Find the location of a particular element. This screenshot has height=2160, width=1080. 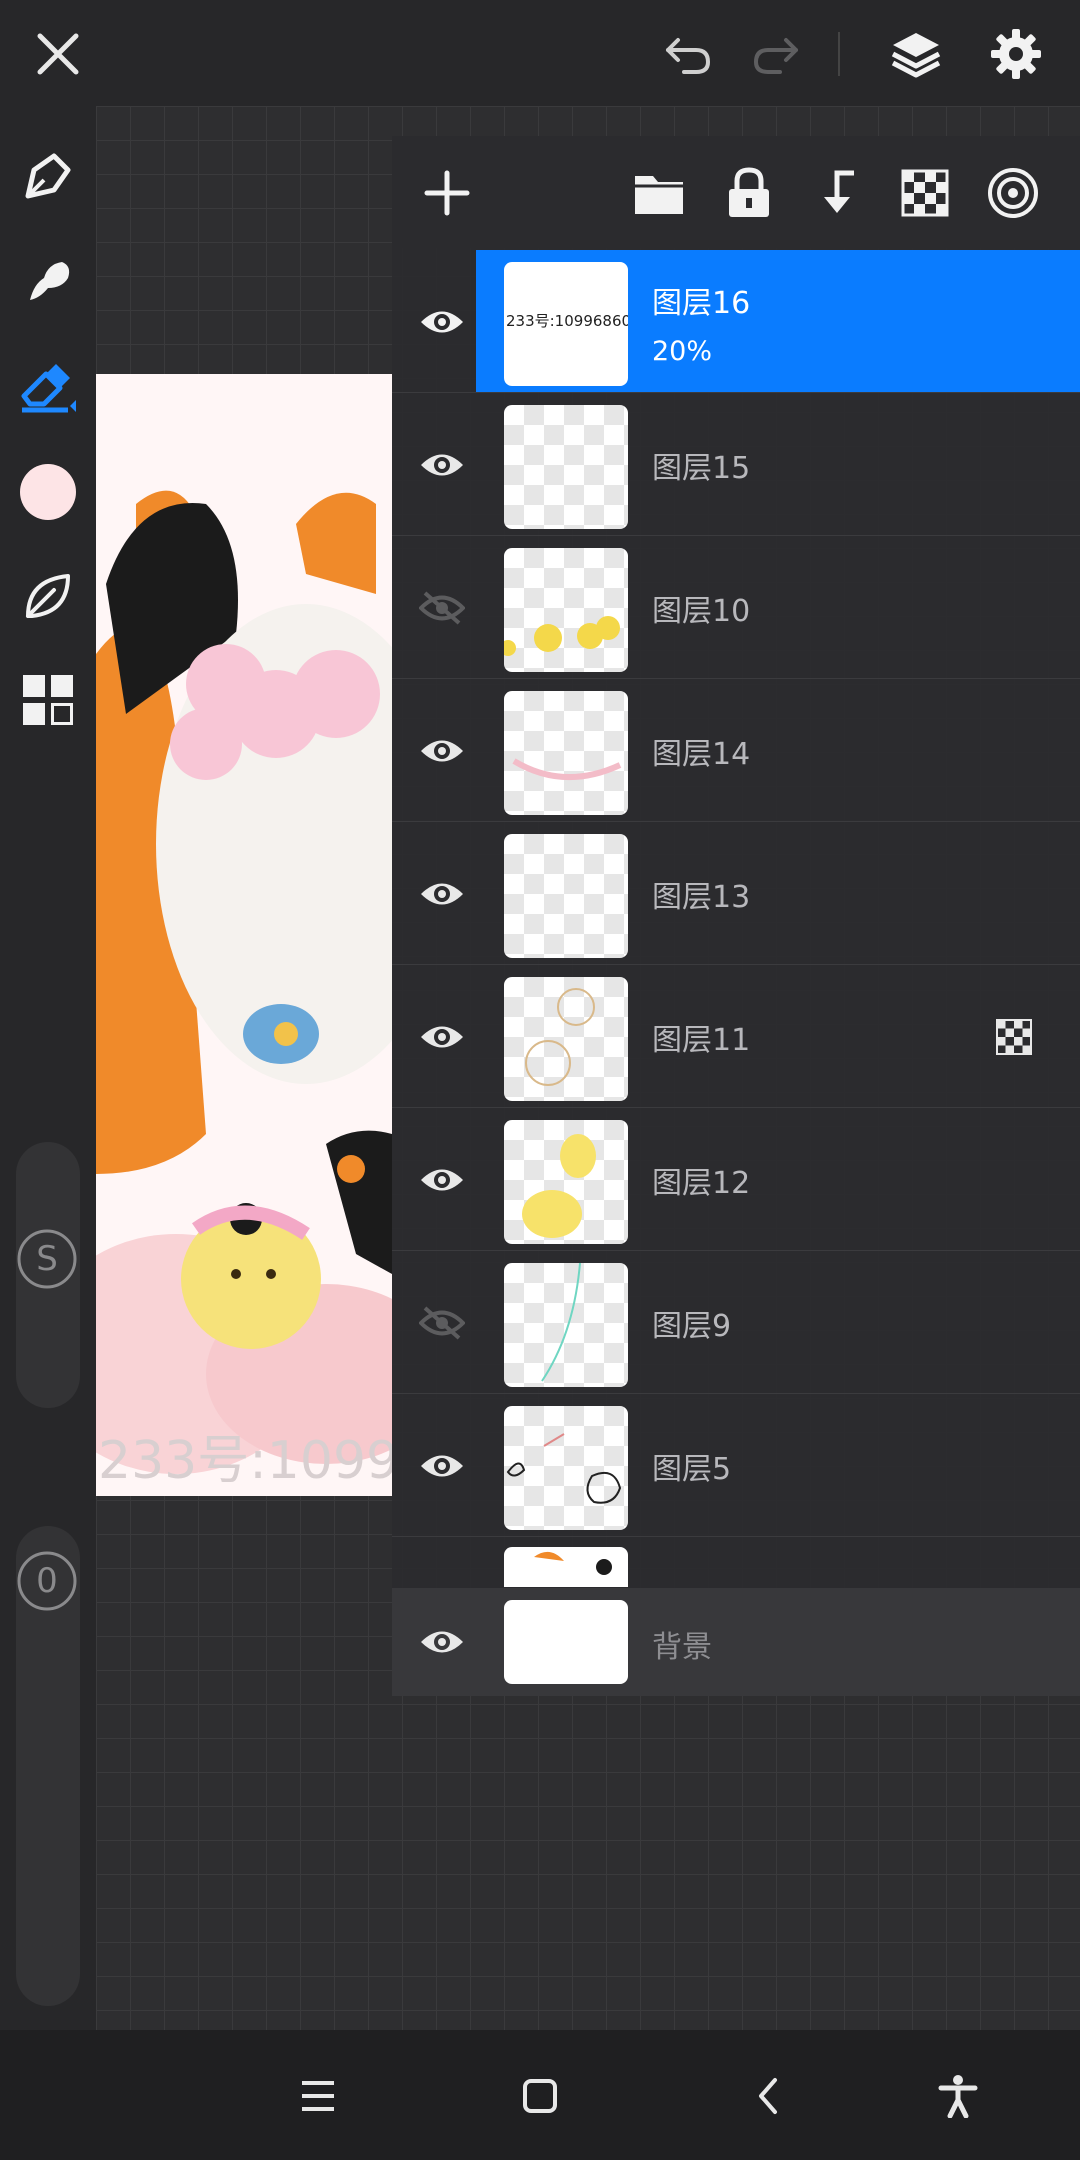

layer-name: 图层12 is located at coordinates (701, 1183).